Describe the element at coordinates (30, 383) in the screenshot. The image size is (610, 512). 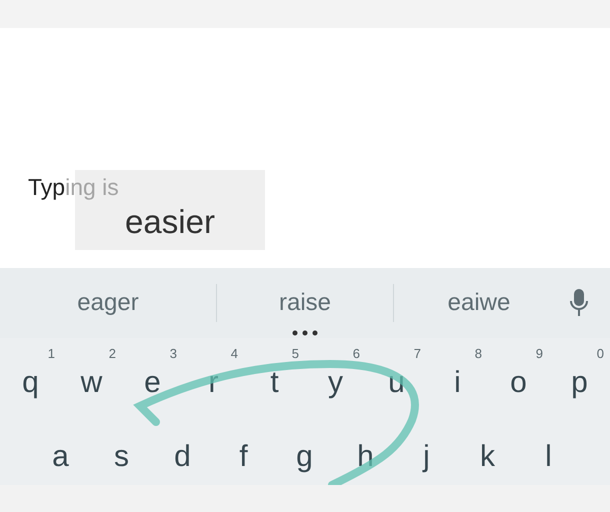
I see `key: q 1` at that location.